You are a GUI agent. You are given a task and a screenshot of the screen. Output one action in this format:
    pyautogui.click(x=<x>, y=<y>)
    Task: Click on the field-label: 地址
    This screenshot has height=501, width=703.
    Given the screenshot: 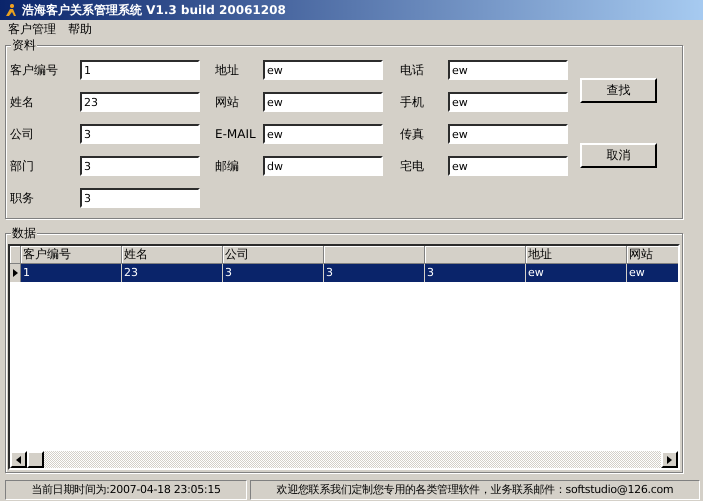 What is the action you would take?
    pyautogui.click(x=227, y=70)
    